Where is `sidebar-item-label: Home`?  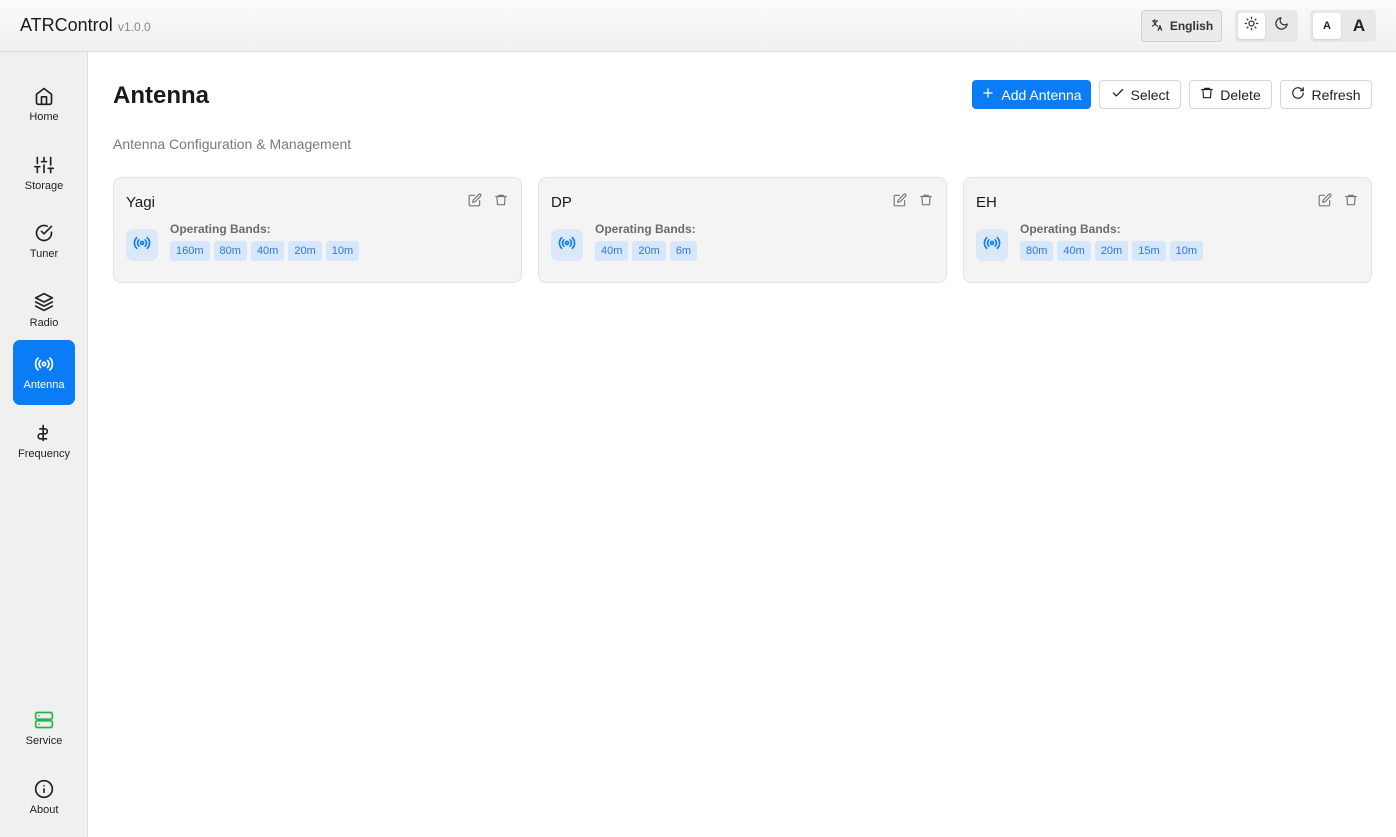
sidebar-item-label: Home is located at coordinates (44, 117).